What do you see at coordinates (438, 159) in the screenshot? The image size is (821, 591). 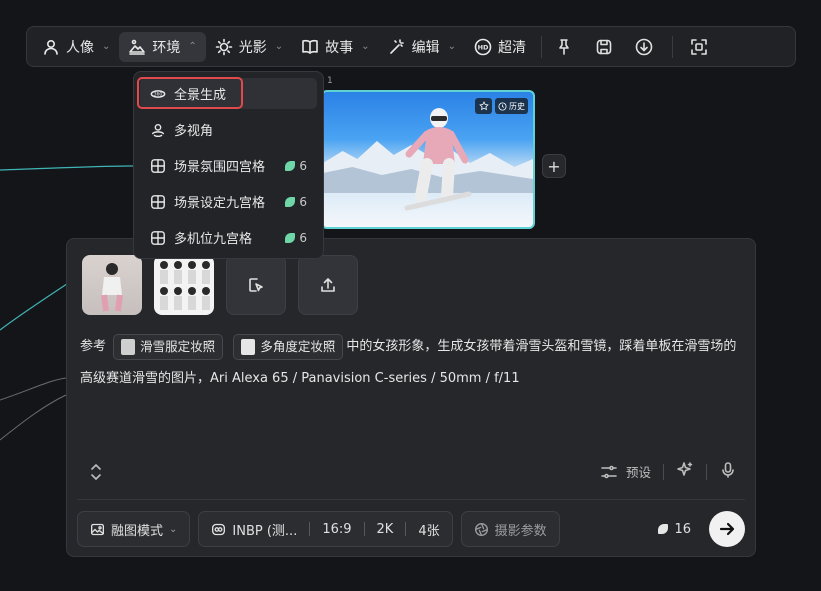 I see `snowboarder-figure` at bounding box center [438, 159].